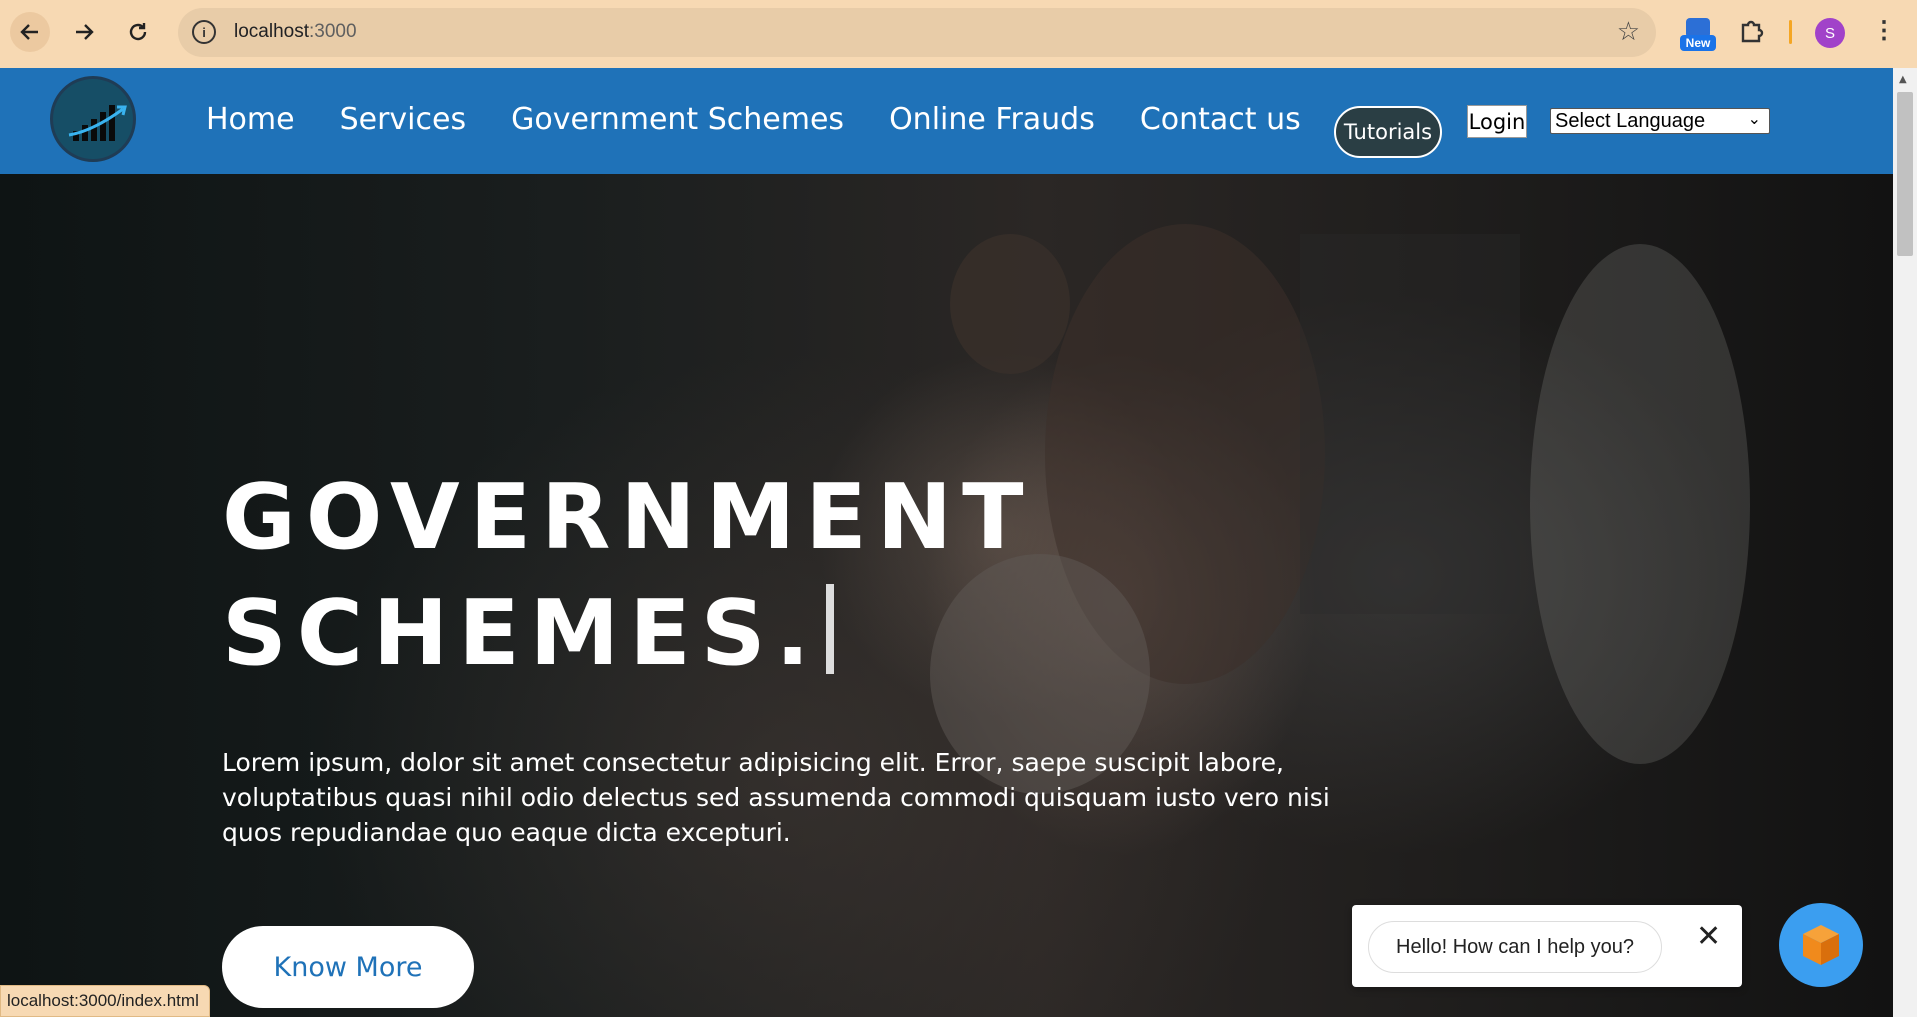 This screenshot has width=1917, height=1017. Describe the element at coordinates (403, 119) in the screenshot. I see `nav-services: Services` at that location.